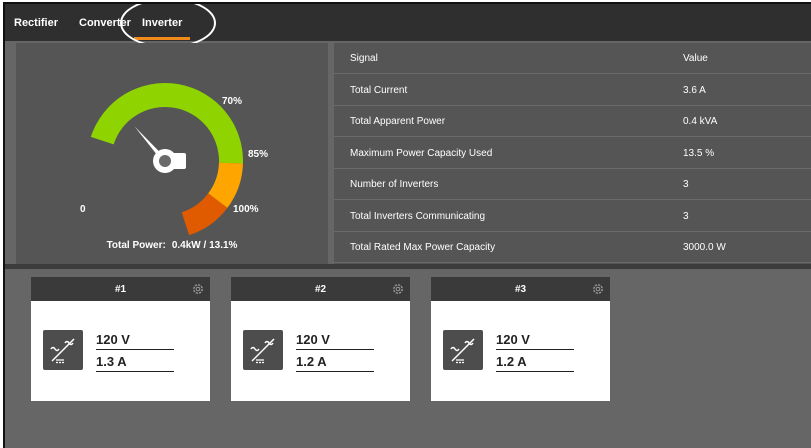 The image size is (811, 448). What do you see at coordinates (408, 266) in the screenshot?
I see `section-divider` at bounding box center [408, 266].